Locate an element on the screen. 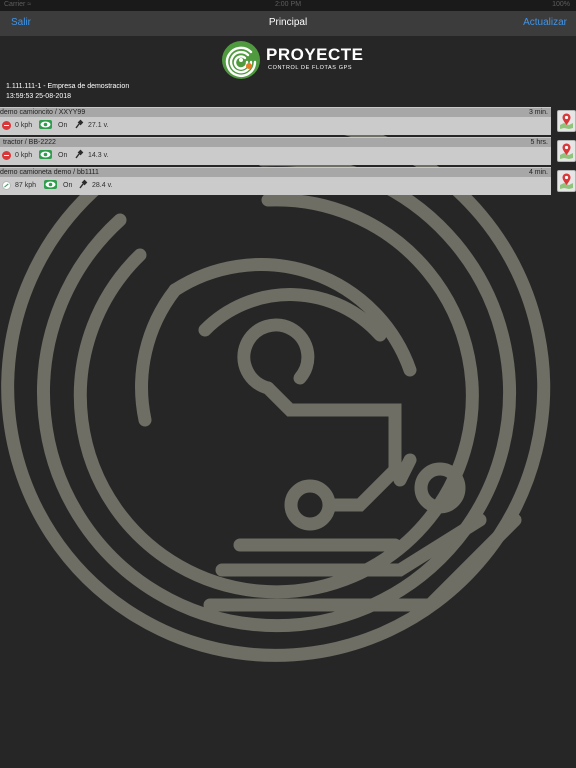  vehicle-row-body: 0 kph On 14.3 v. is located at coordinates (275, 156).